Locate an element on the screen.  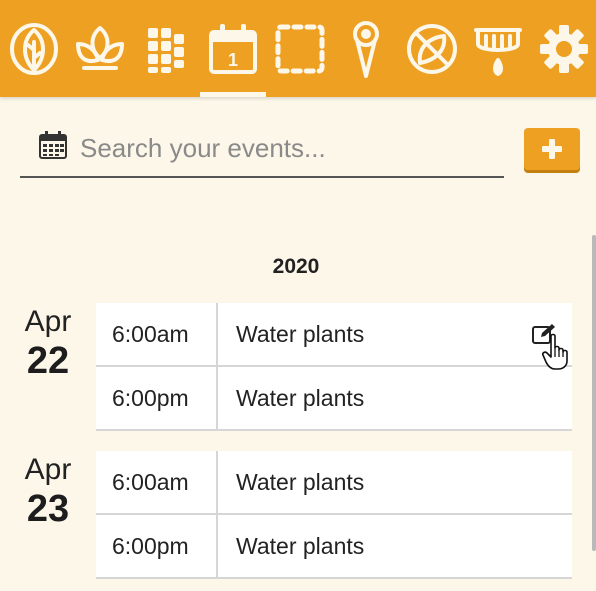
search-bar is located at coordinates (262, 151).